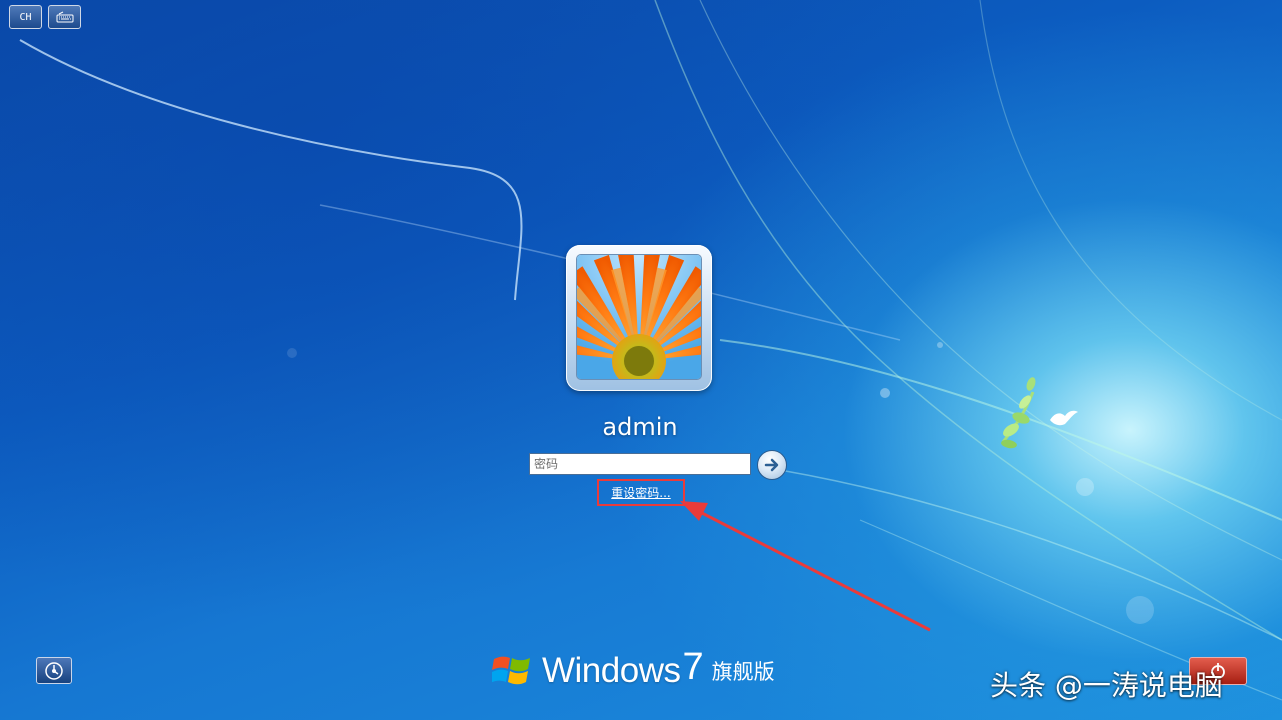 This screenshot has height=720, width=1282. What do you see at coordinates (640, 464) in the screenshot?
I see `password-input` at bounding box center [640, 464].